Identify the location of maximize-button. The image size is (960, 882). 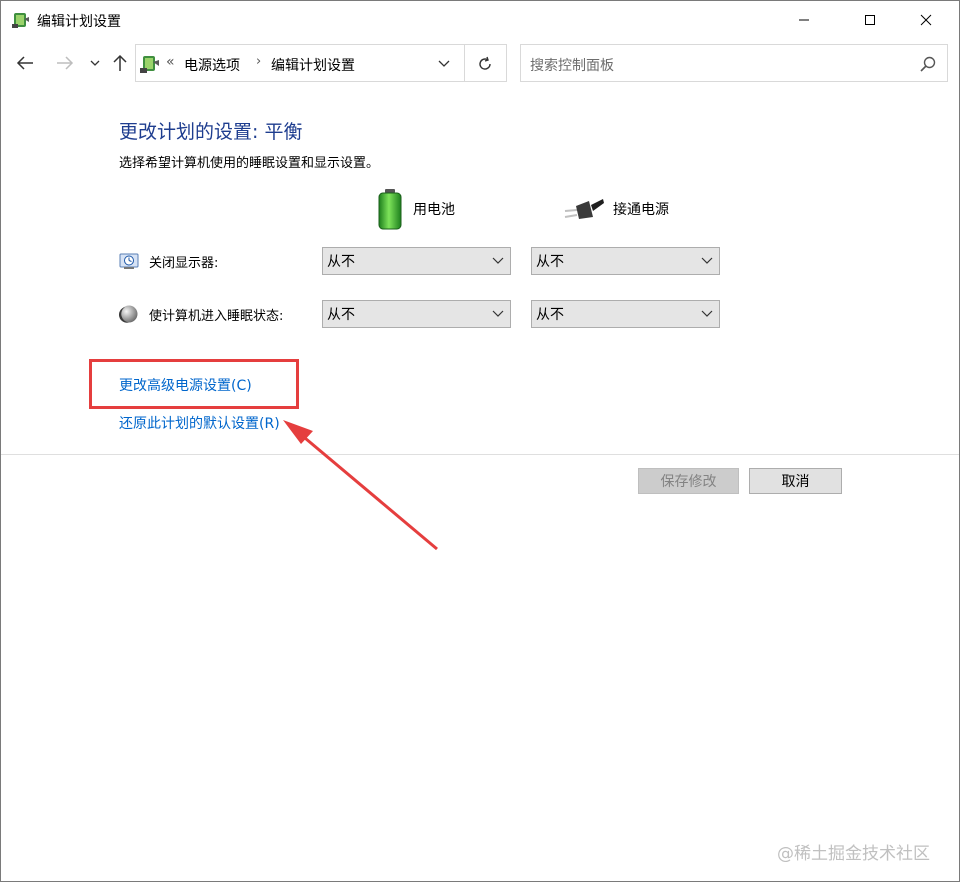
(870, 20).